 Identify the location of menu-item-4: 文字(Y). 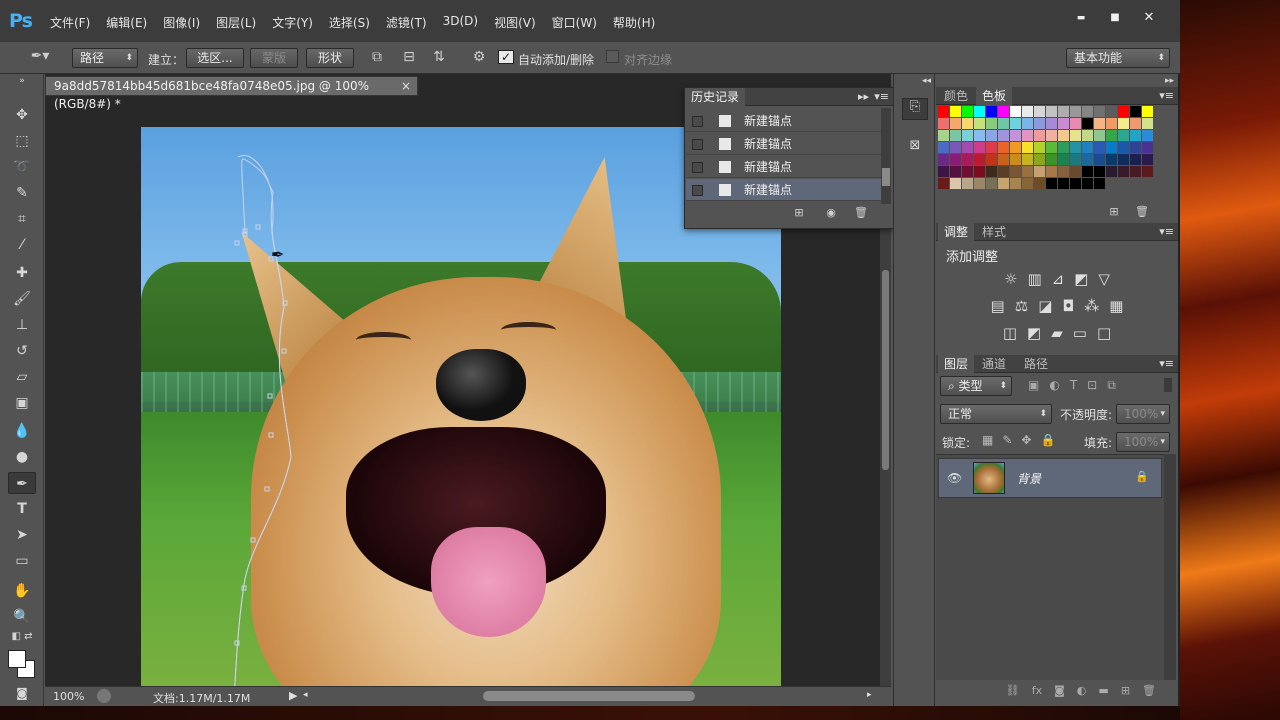
(292, 22).